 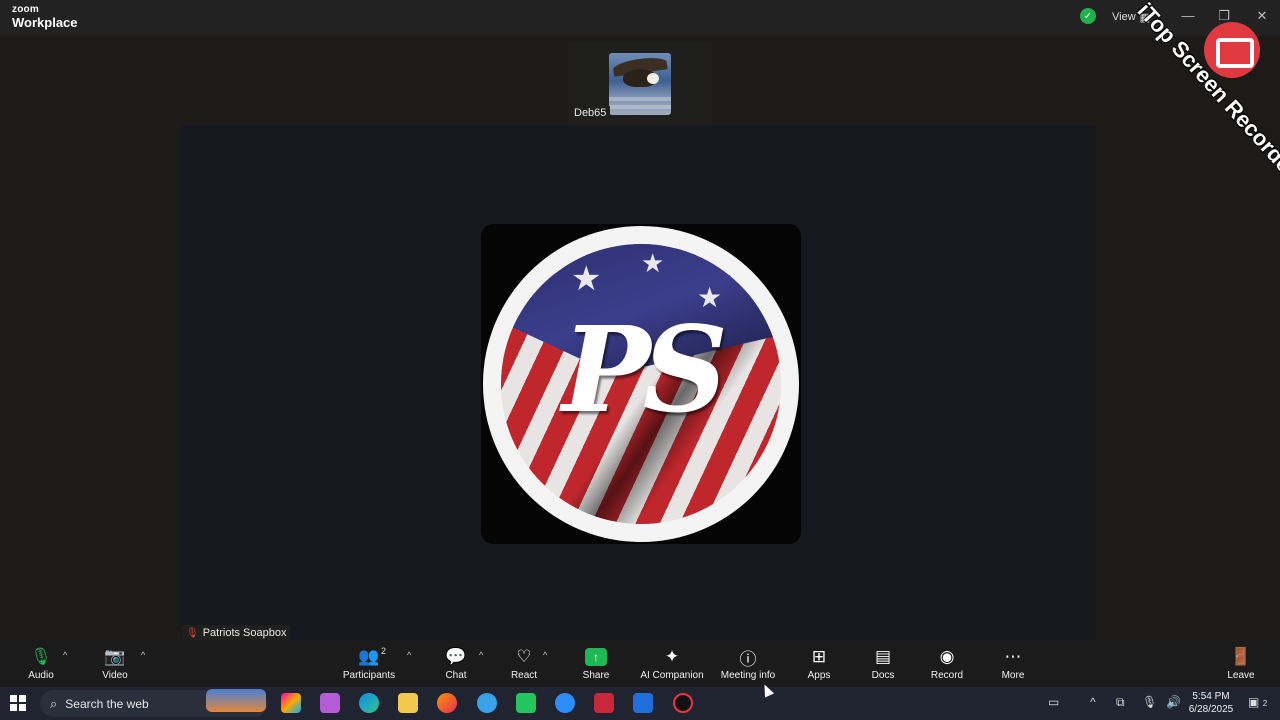 What do you see at coordinates (45, 22) in the screenshot?
I see `brand-large: Workplace` at bounding box center [45, 22].